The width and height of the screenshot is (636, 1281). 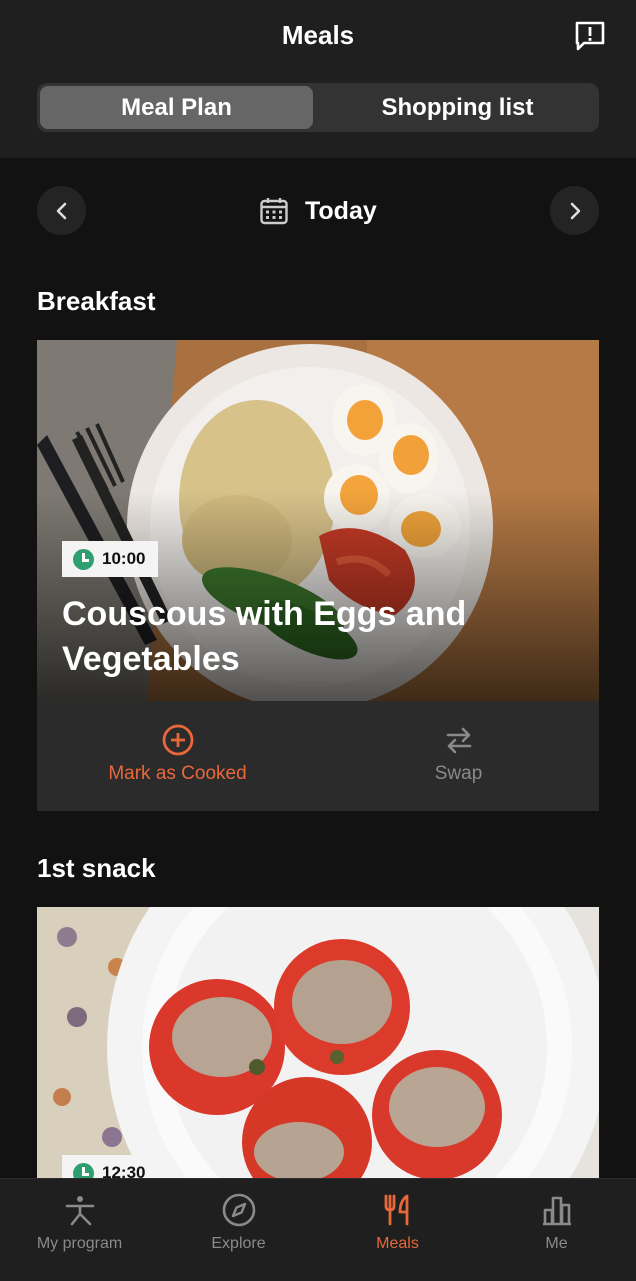 I want to click on swap-label: Swap, so click(x=458, y=773).